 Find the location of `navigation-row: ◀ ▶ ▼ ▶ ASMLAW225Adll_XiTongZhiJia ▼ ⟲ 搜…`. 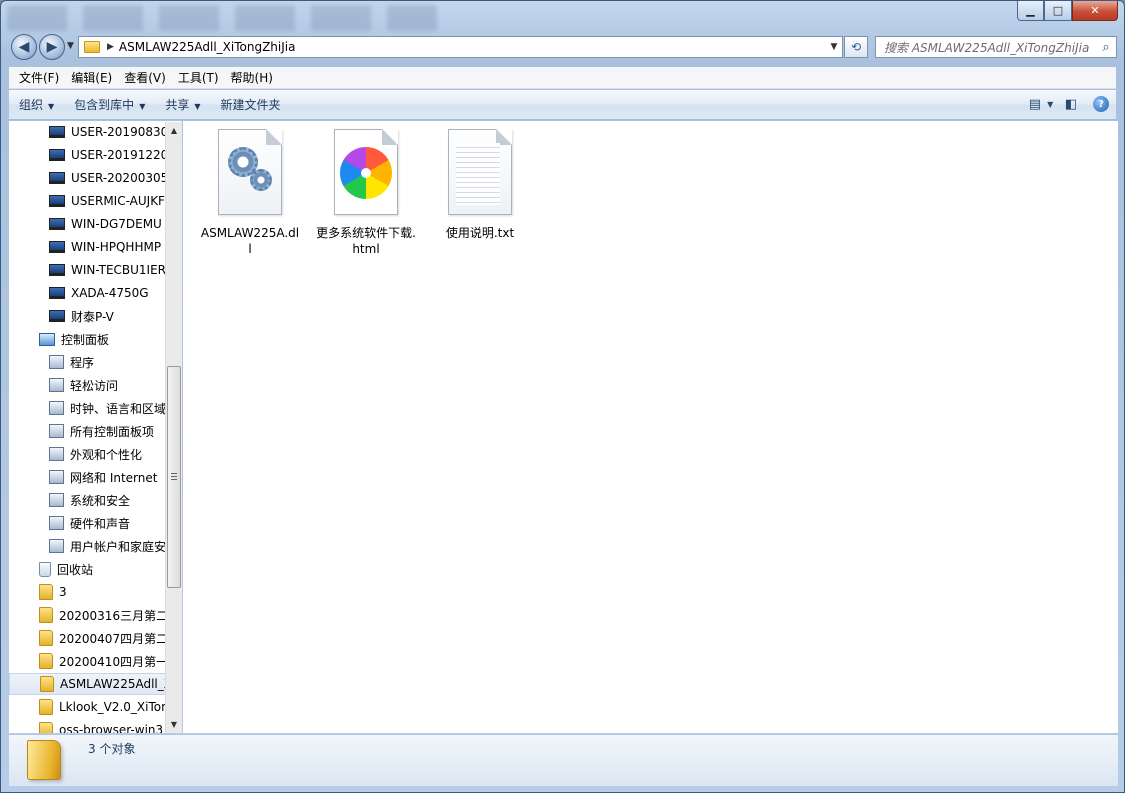

navigation-row: ◀ ▶ ▼ ▶ ASMLAW225Adll_XiTongZhiJia ▼ ⟲ 搜… is located at coordinates (562, 47).